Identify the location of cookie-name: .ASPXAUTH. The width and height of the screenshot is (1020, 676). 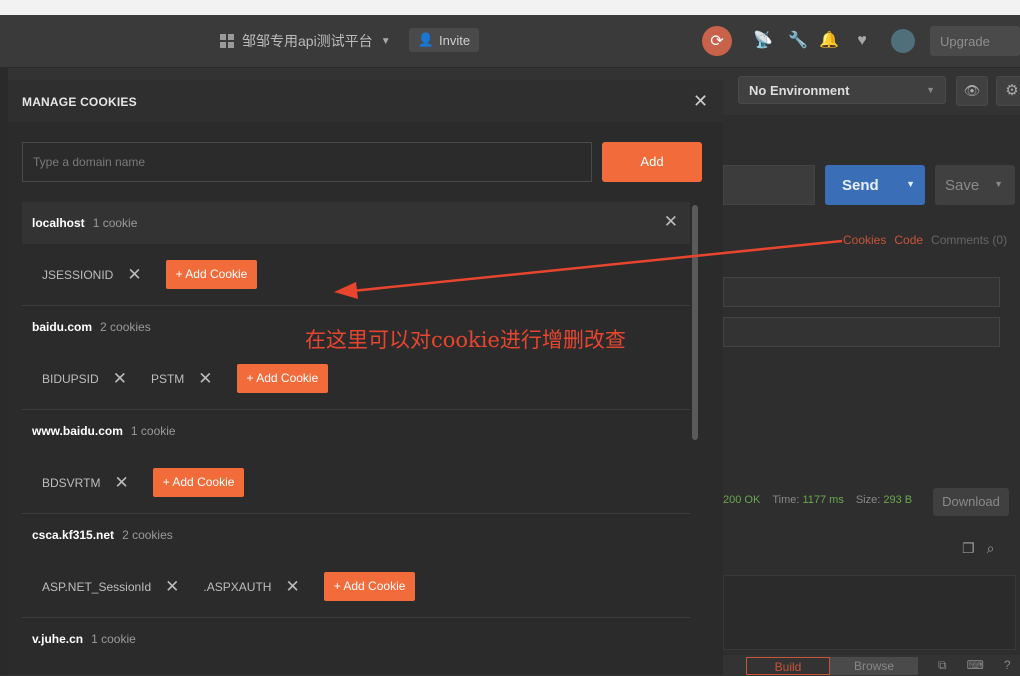
(237, 586).